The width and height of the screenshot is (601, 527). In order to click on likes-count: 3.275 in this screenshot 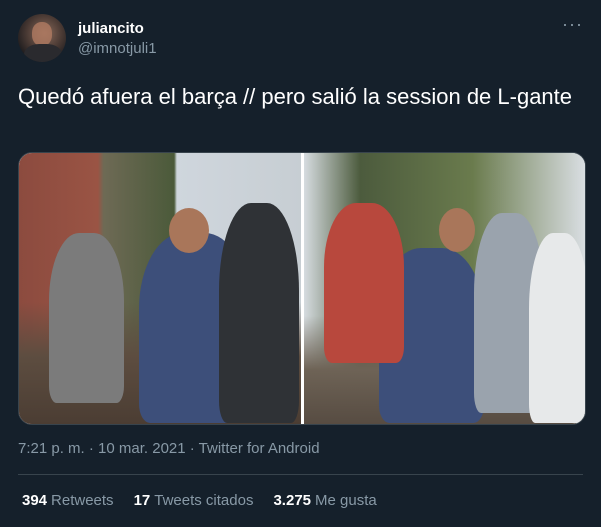, I will do `click(292, 500)`.